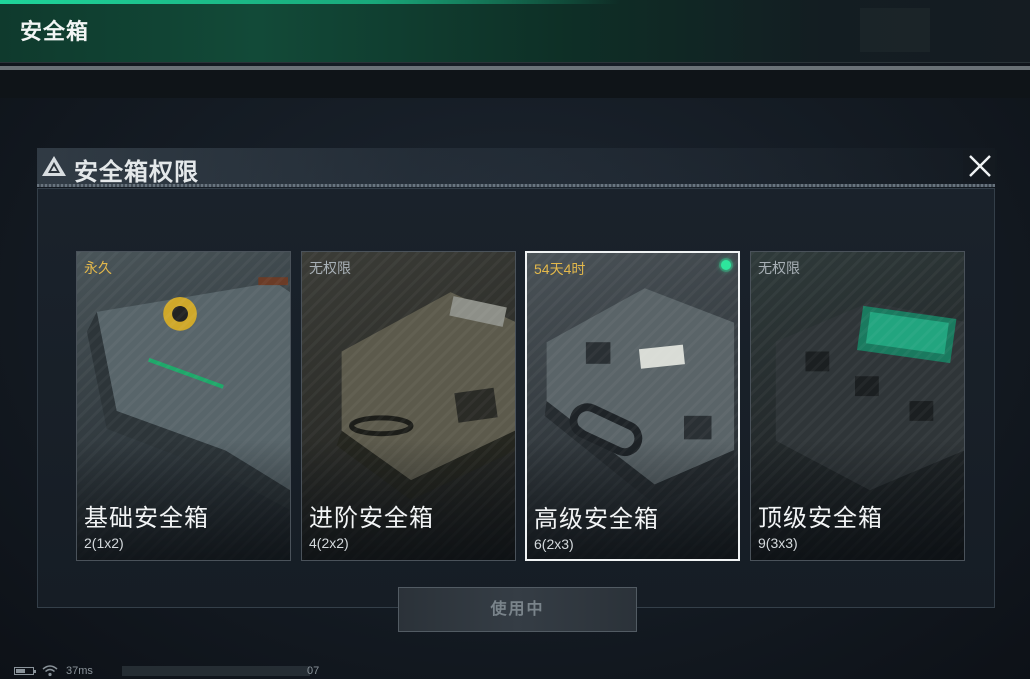 This screenshot has width=1030, height=679. Describe the element at coordinates (515, 84) in the screenshot. I see `header-shadow-band` at that location.